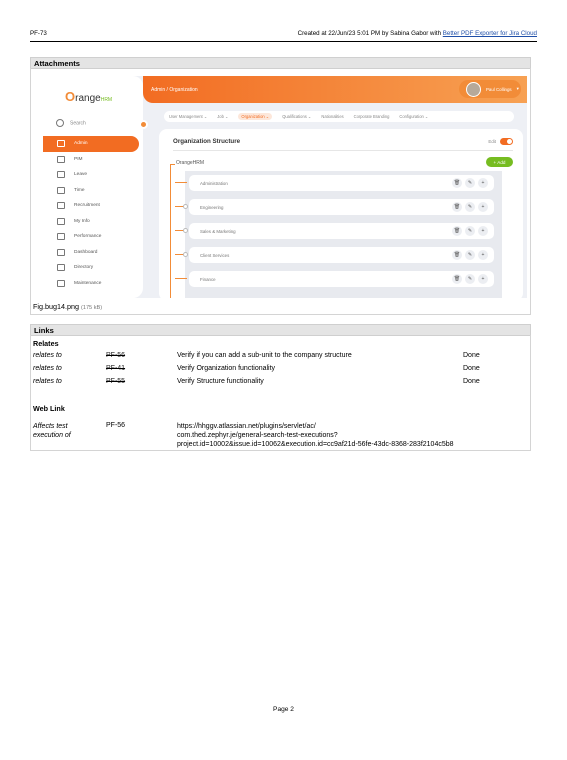 This screenshot has width=567, height=760. I want to click on user-menu: Paul Collings ▾, so click(490, 89).